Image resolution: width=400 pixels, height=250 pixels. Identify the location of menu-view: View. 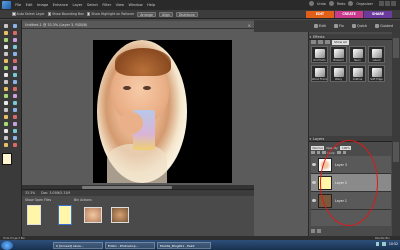
(119, 5).